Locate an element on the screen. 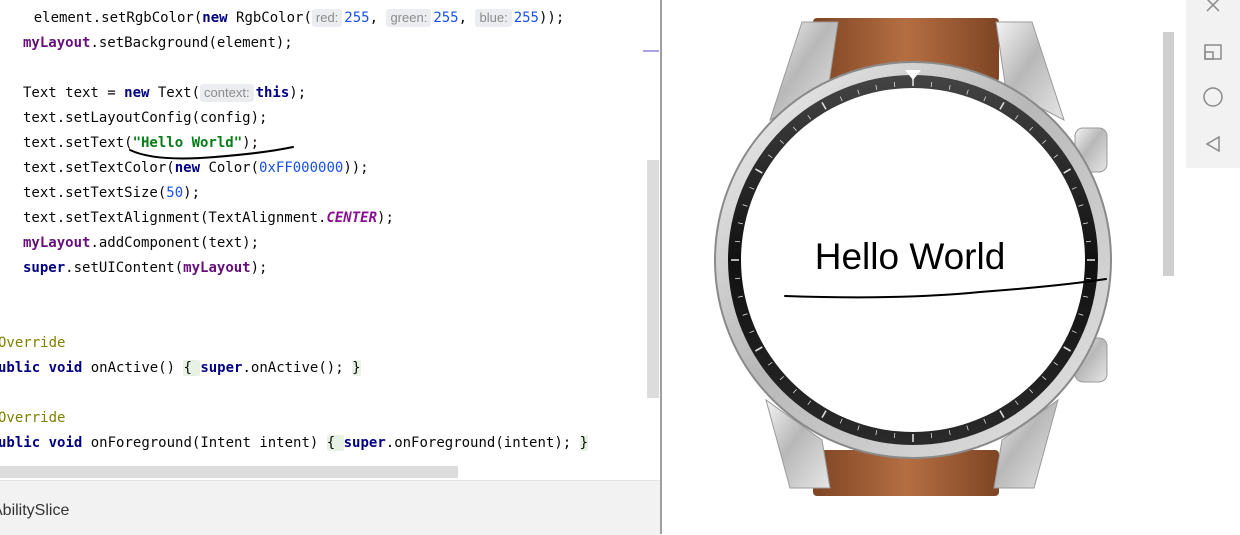 Image resolution: width=1240 pixels, height=535 pixels. watch-hello-text: Hello World is located at coordinates (910, 256).